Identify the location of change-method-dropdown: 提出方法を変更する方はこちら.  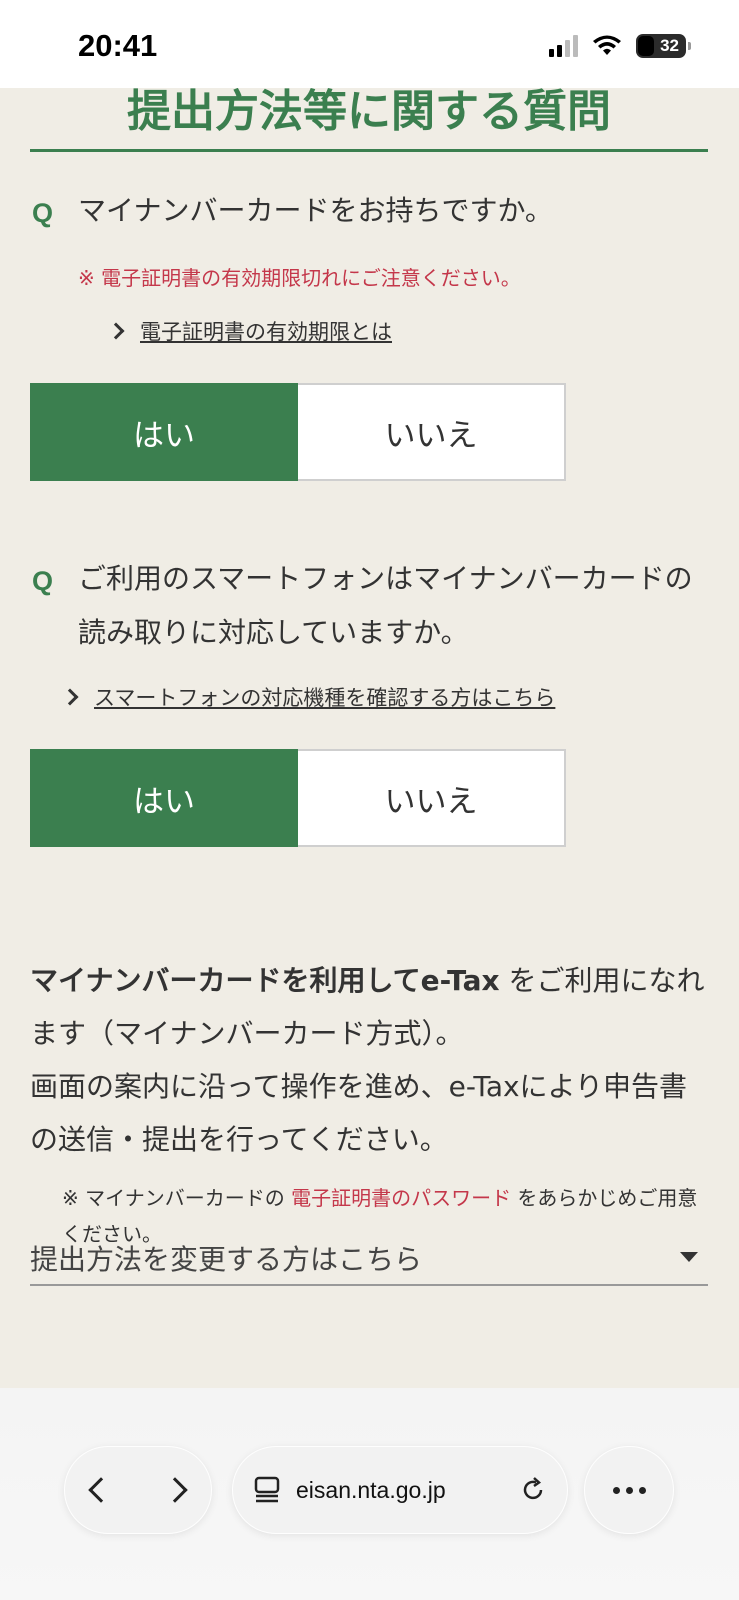
(369, 1262).